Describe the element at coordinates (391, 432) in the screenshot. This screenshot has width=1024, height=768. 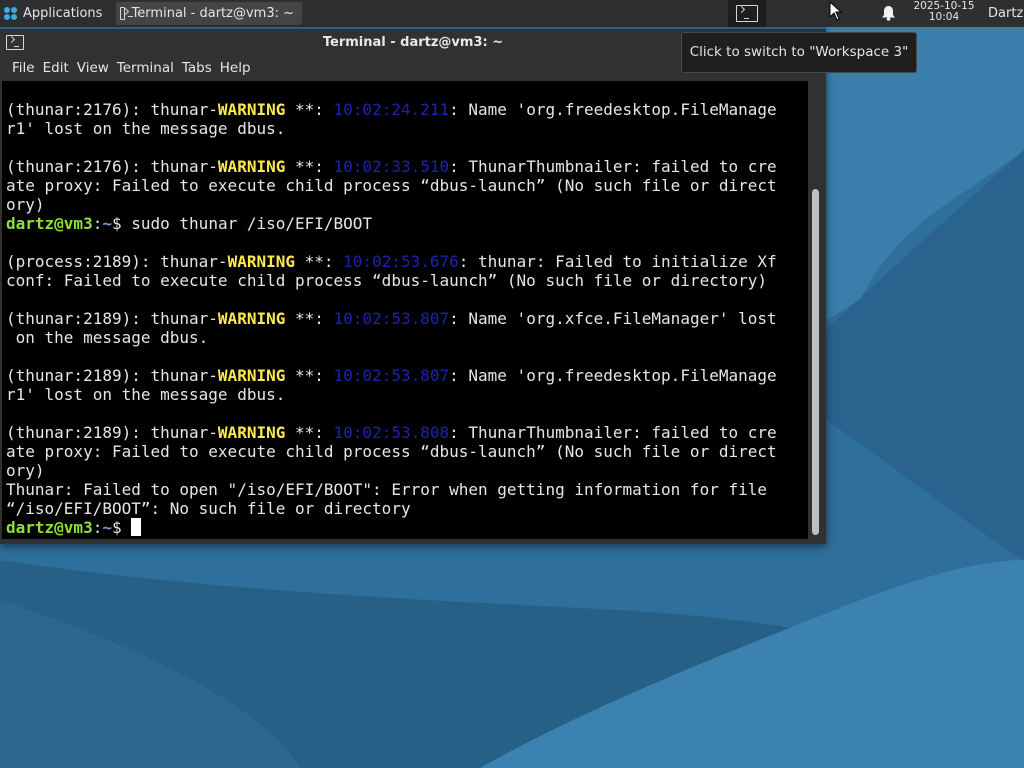
I see `timestamp: 10:02:53.808` at that location.